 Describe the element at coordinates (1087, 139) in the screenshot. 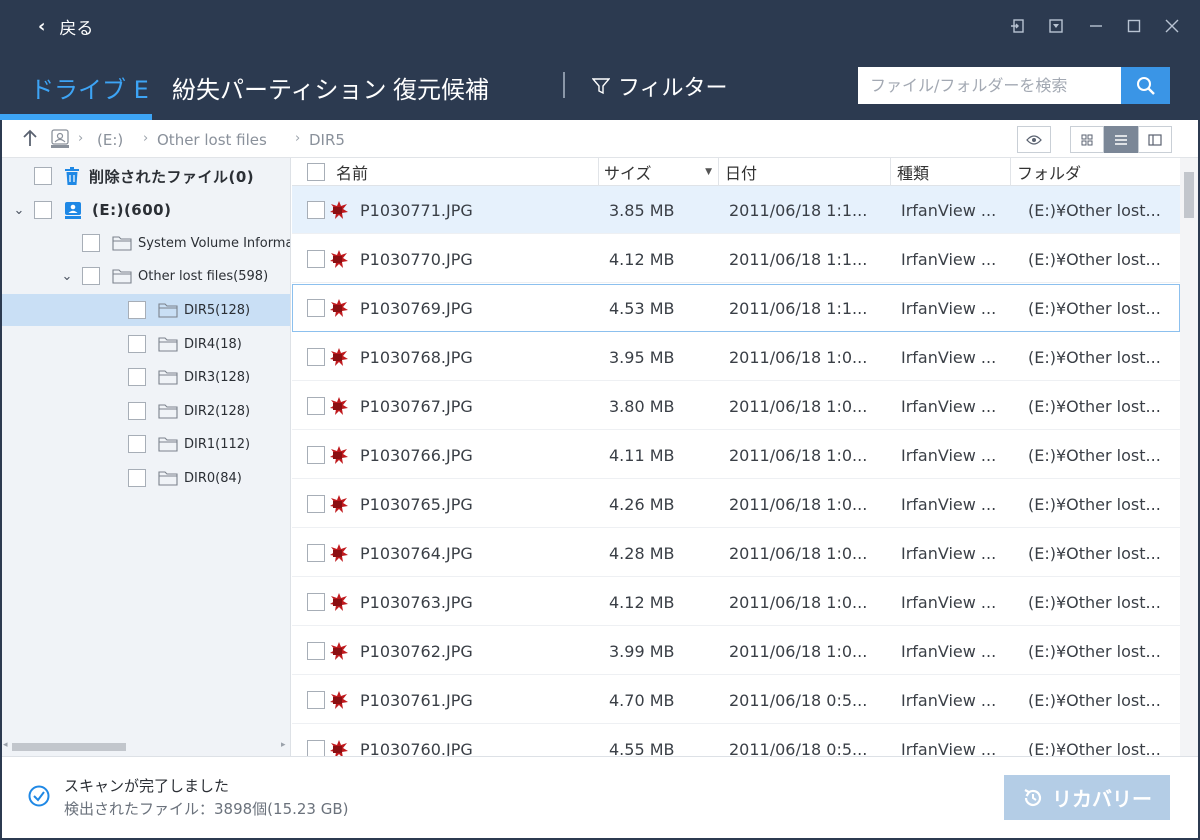

I see `grid-view-button` at that location.